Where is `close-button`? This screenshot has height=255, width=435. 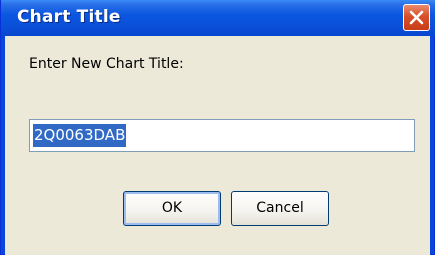
close-button is located at coordinates (416, 17).